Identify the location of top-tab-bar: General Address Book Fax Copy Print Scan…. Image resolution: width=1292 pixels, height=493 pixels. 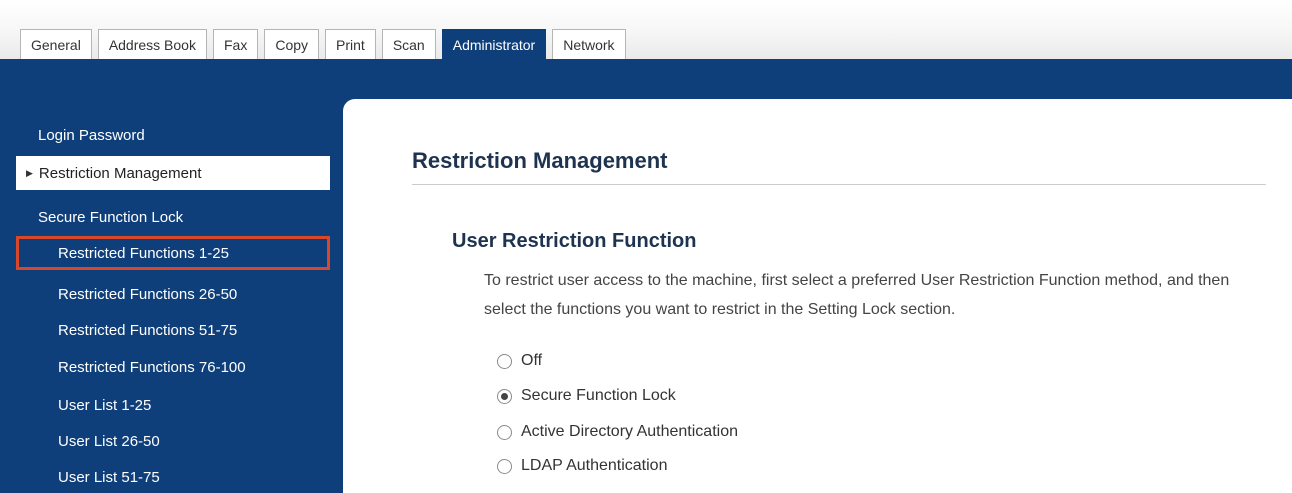
(646, 29).